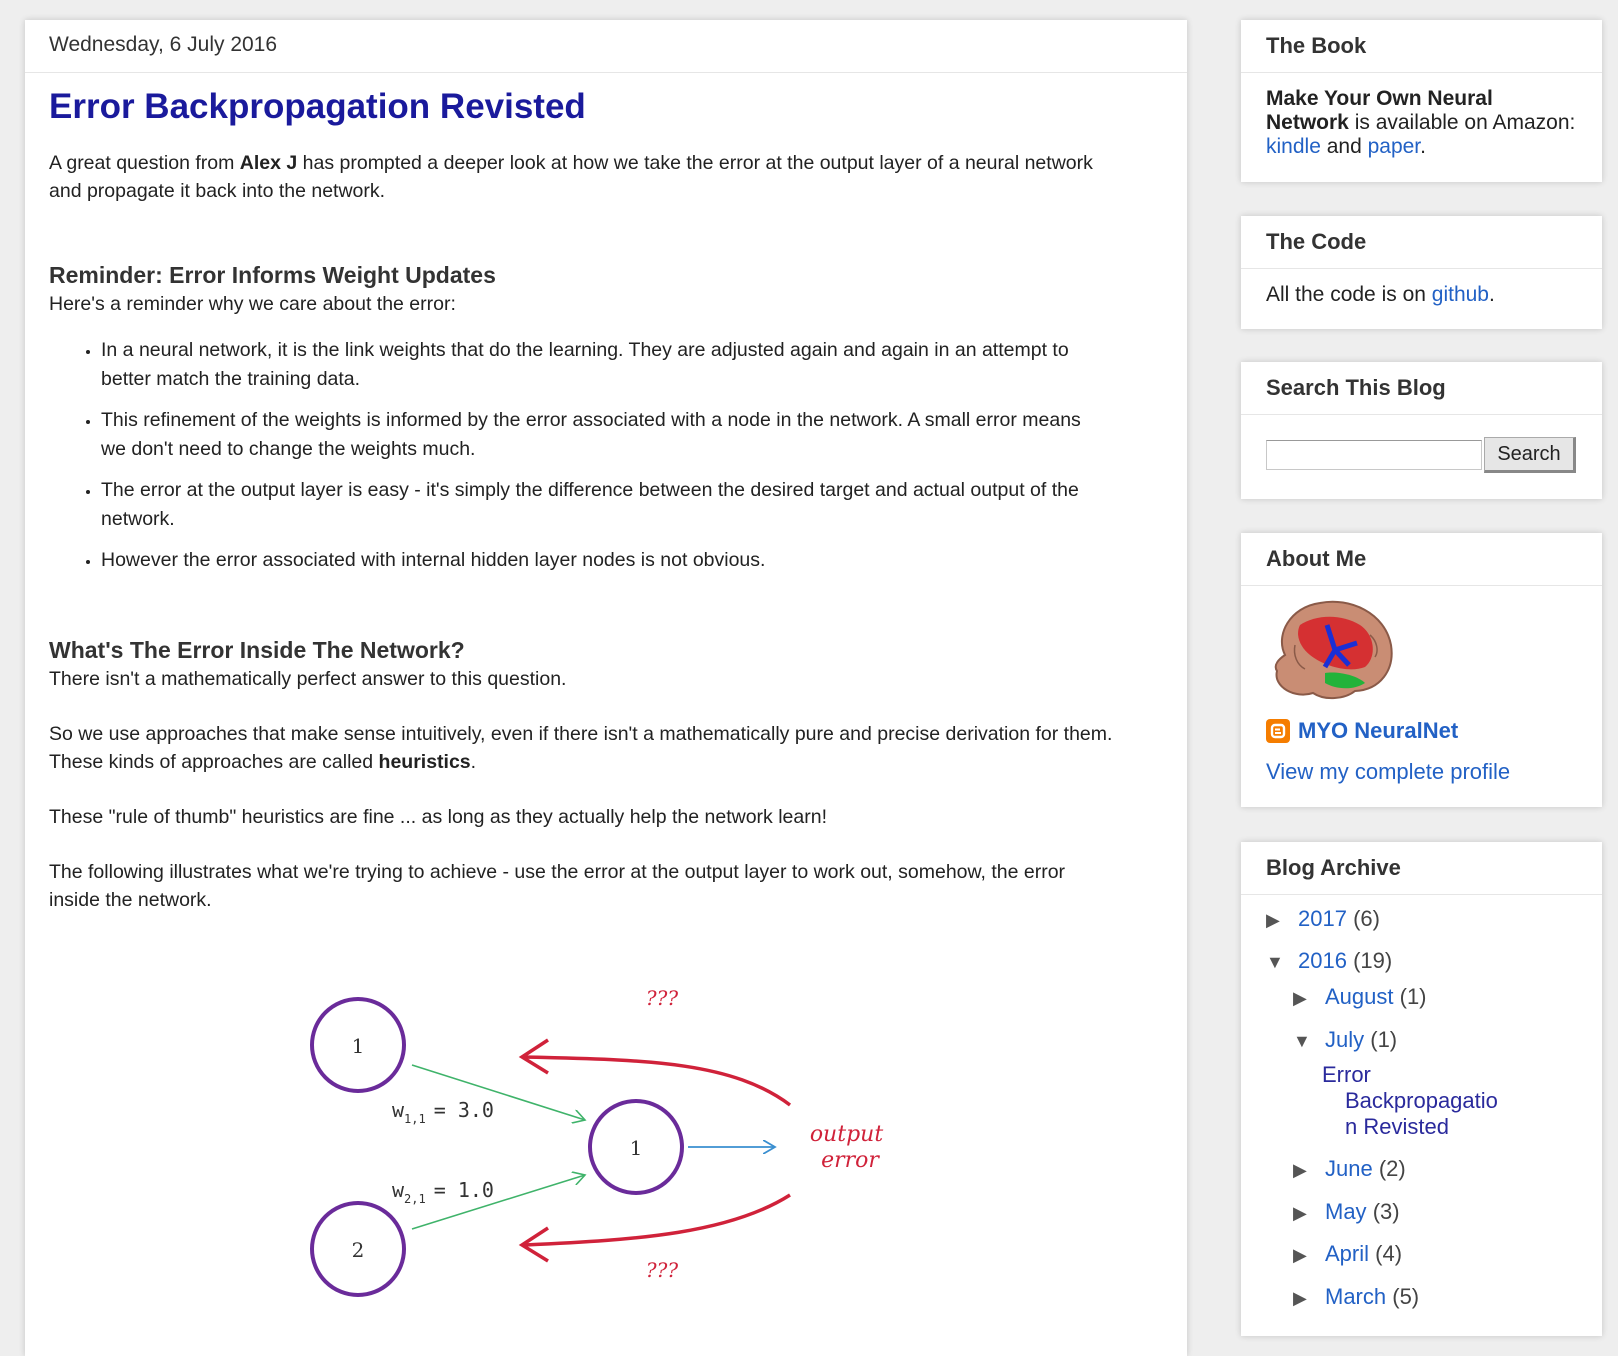 This screenshot has width=1618, height=1356. Describe the element at coordinates (1322, 960) in the screenshot. I see `archive-year-link: 2016` at that location.